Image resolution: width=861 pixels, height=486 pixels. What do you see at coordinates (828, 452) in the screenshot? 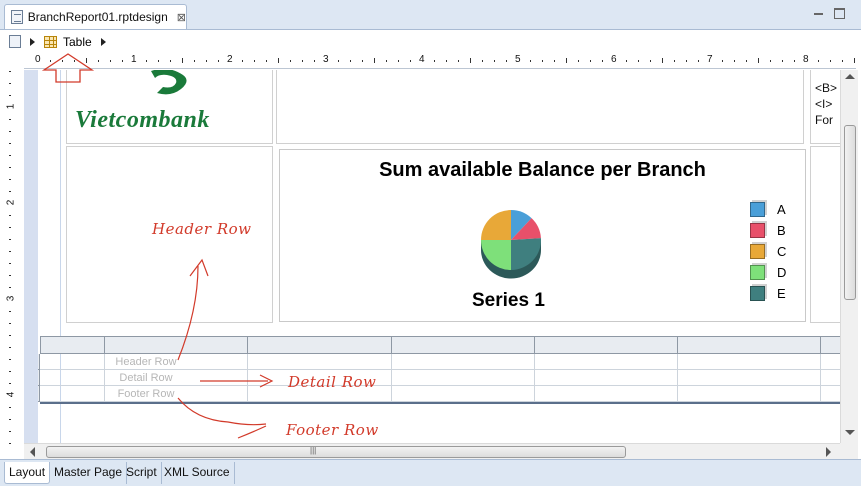
I see `scroll-right-icon` at bounding box center [828, 452].